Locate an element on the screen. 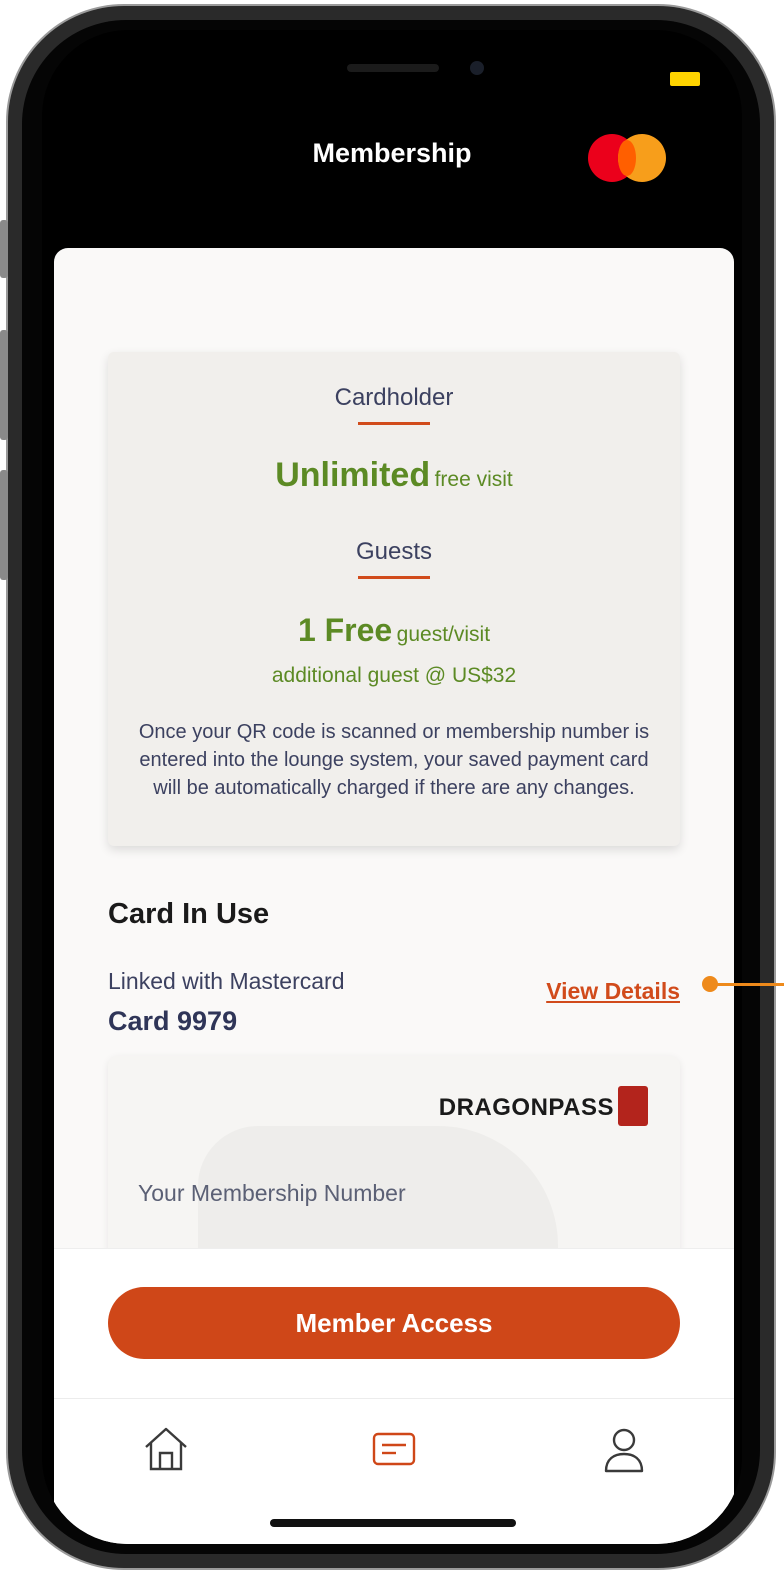 This screenshot has height=1574, width=784. member-access-button: Member Access is located at coordinates (394, 1323).